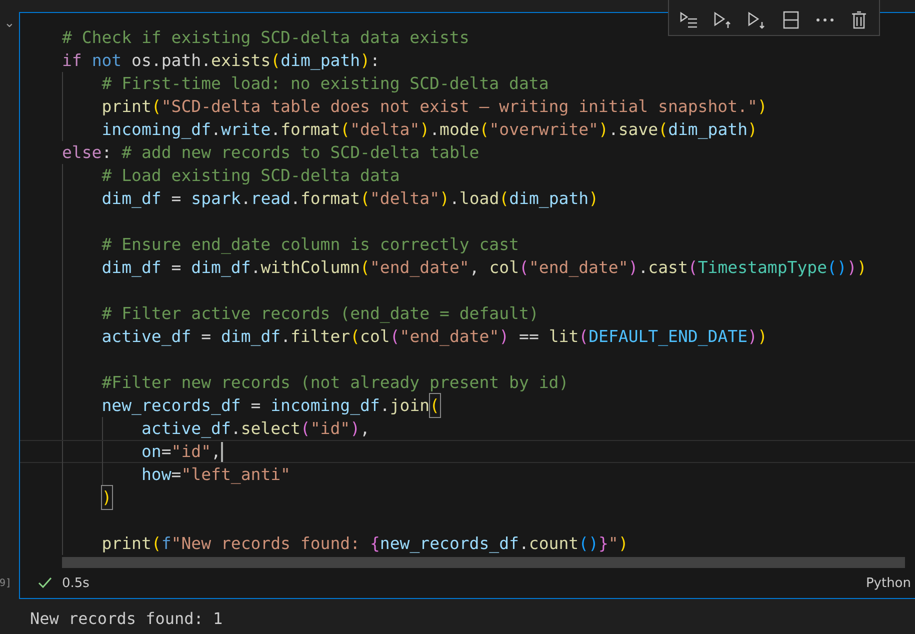 This screenshot has height=634, width=915. What do you see at coordinates (9, 23) in the screenshot?
I see `collapse-chevron: ⌄` at bounding box center [9, 23].